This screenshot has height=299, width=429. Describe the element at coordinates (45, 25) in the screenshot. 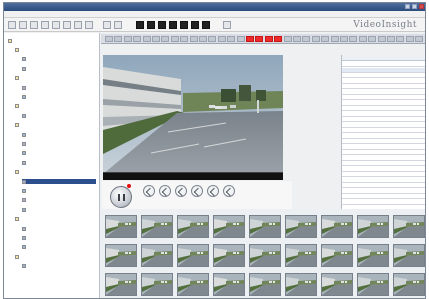

I see `layout-1-icon` at that location.